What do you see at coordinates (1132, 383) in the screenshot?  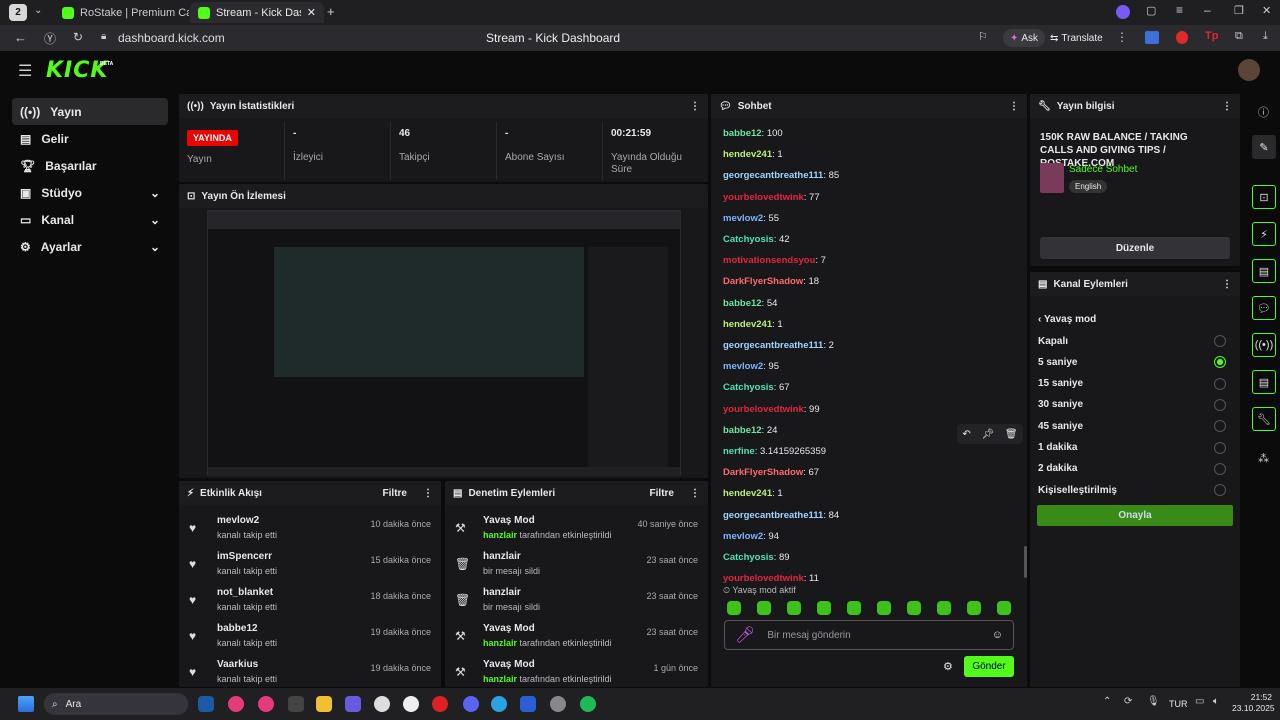 I see `slow-mode-option: 15 saniye` at bounding box center [1132, 383].